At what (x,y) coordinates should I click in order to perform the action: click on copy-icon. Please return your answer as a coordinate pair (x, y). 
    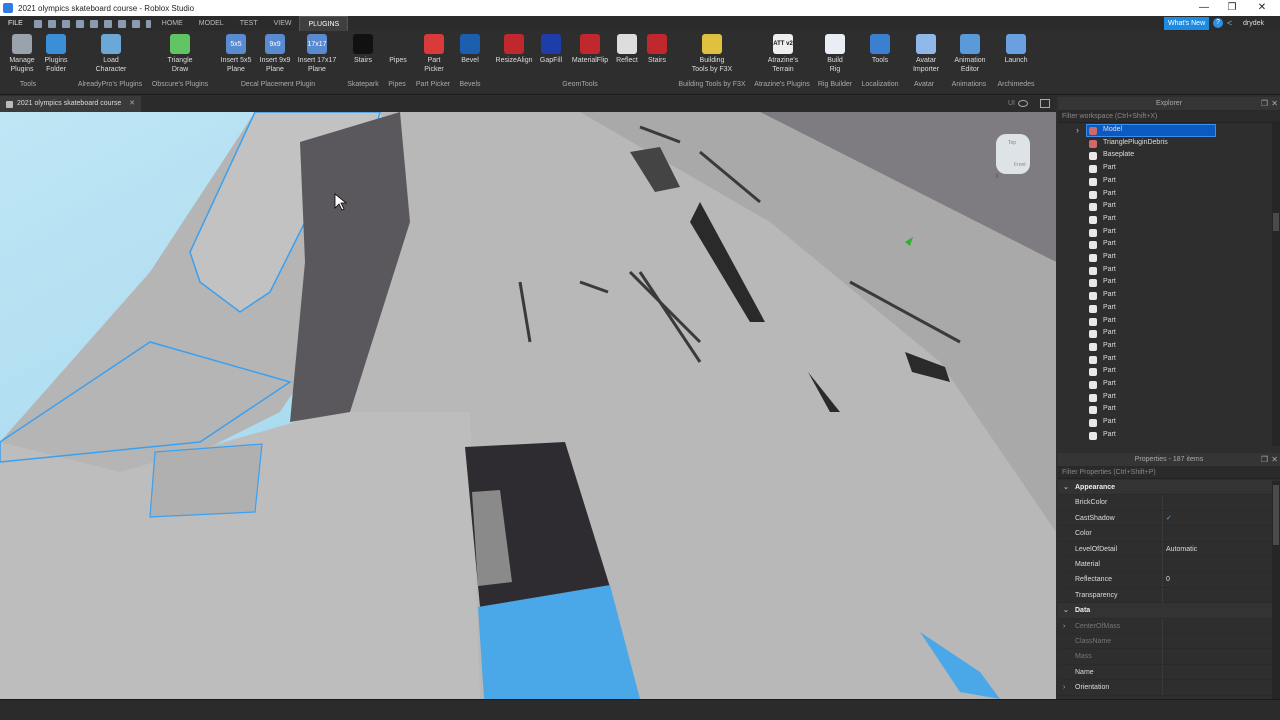
    Looking at the image, I should click on (93, 23).